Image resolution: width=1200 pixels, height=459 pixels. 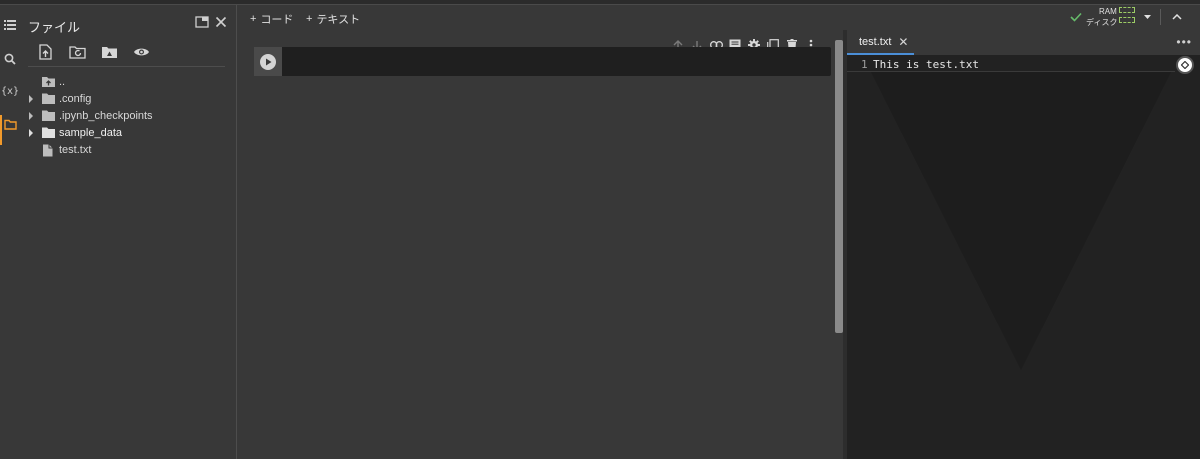 What do you see at coordinates (1, 130) in the screenshot?
I see `active-indicator` at bounding box center [1, 130].